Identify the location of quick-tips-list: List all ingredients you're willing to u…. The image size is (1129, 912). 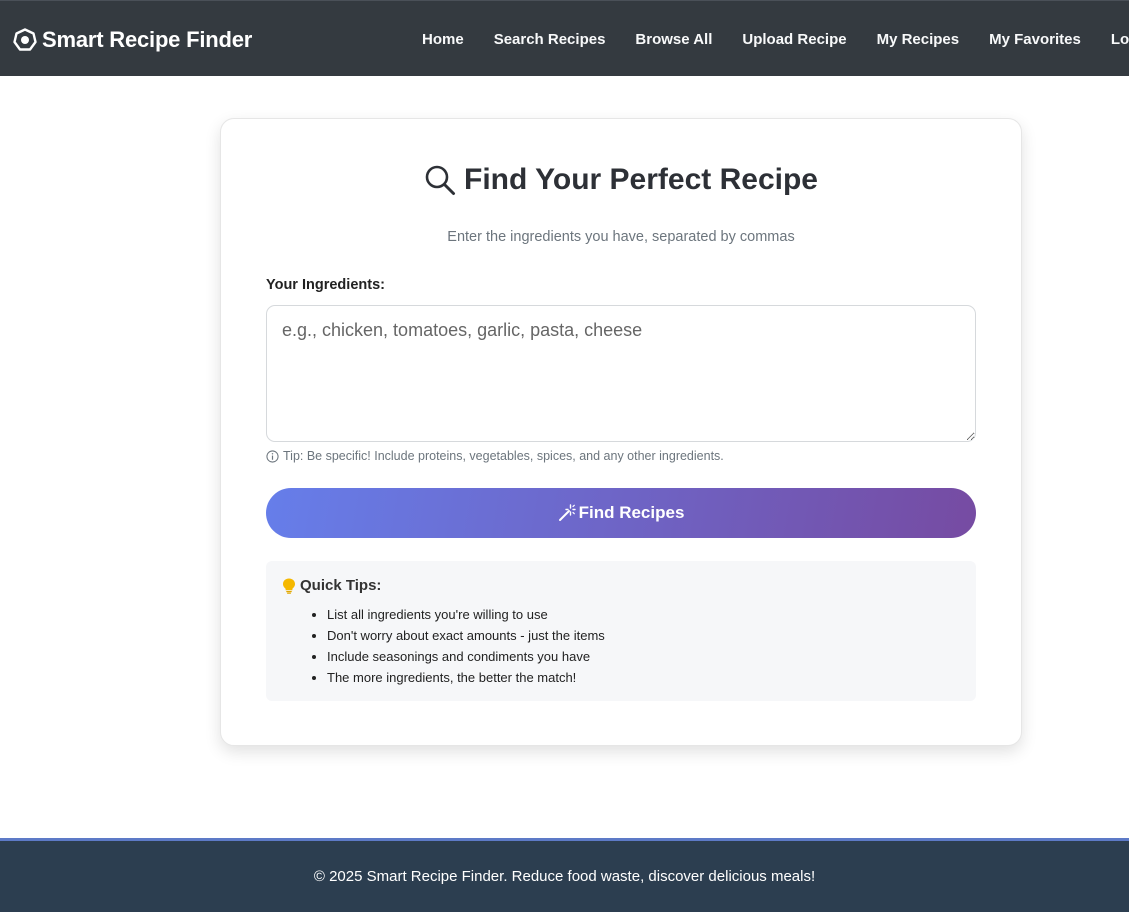
(621, 646).